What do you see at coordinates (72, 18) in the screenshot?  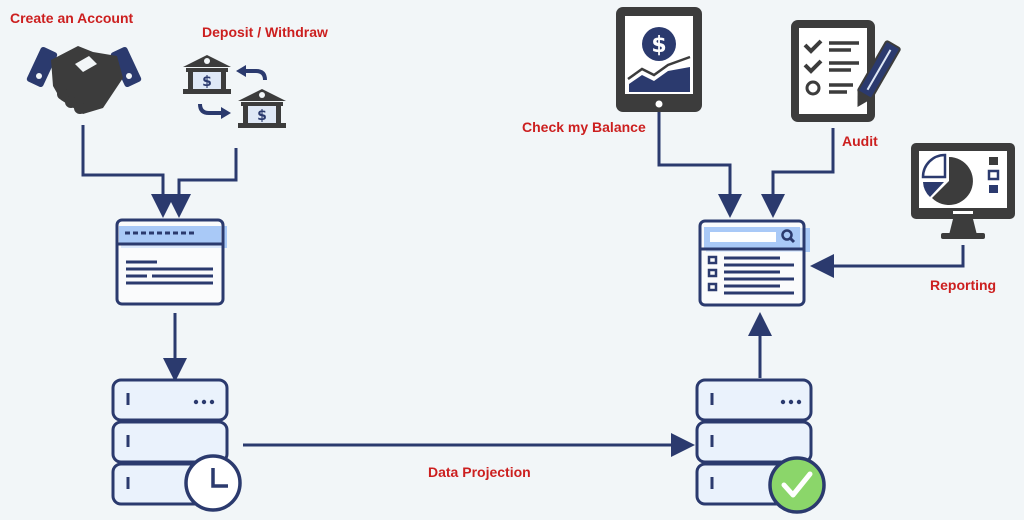 I see `label-create-account: Create an Account` at bounding box center [72, 18].